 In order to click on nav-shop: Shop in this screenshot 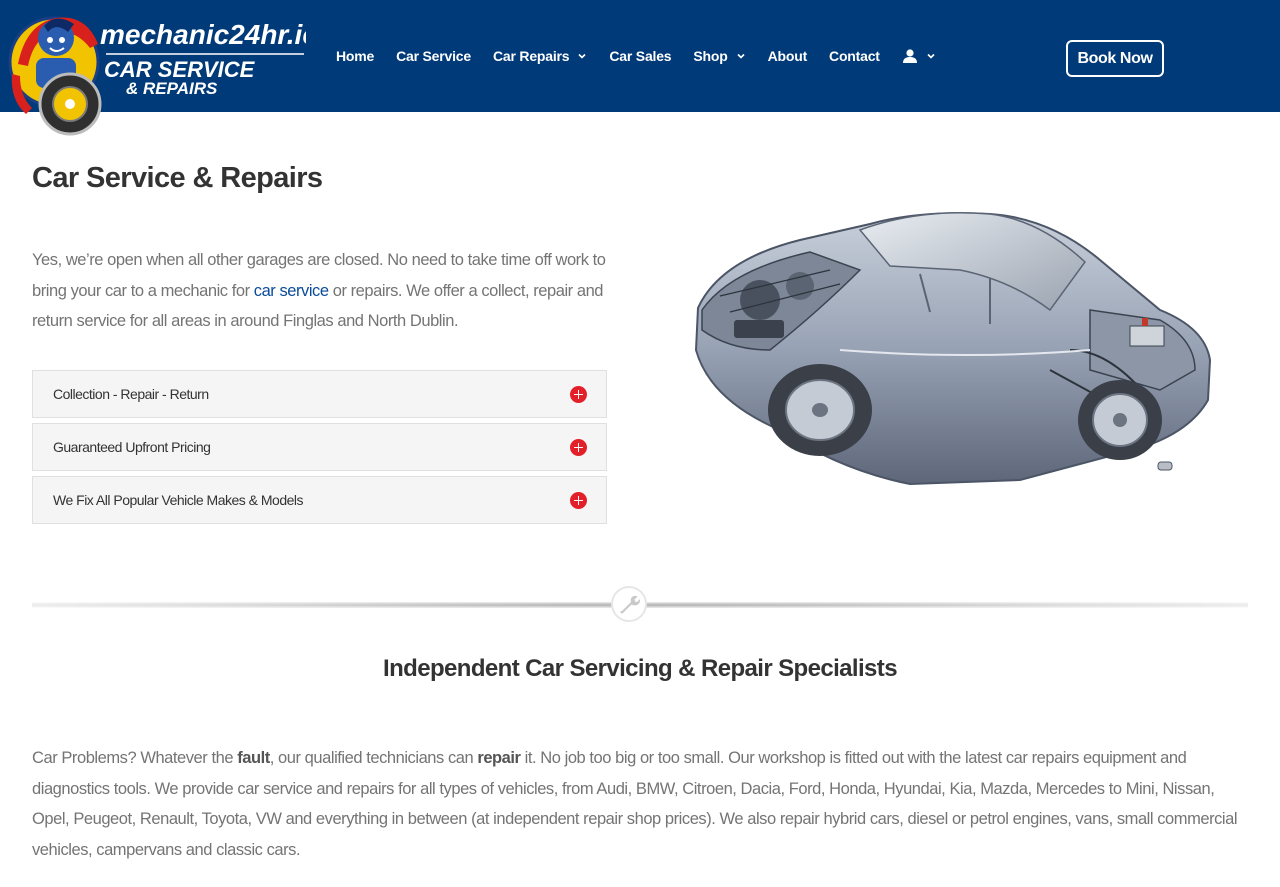, I will do `click(719, 56)`.